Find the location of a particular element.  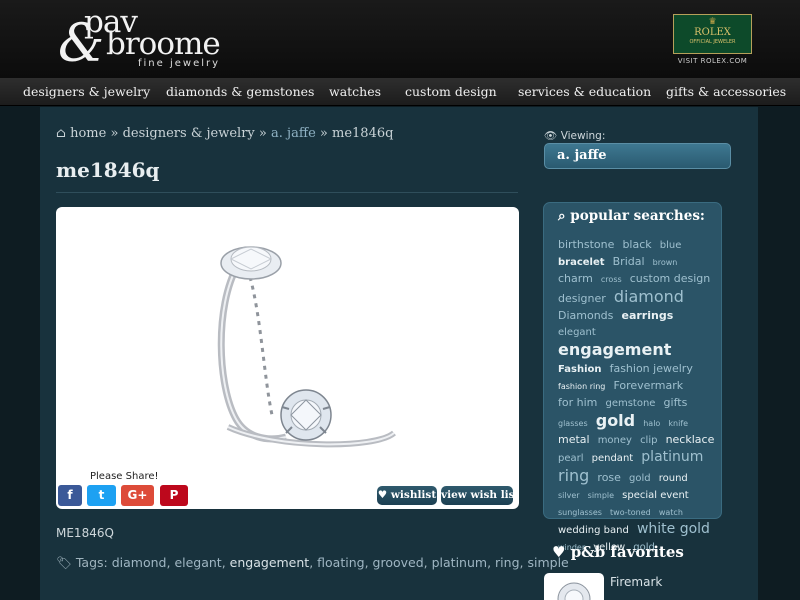

googleplus-share-button: G+ is located at coordinates (137, 495).